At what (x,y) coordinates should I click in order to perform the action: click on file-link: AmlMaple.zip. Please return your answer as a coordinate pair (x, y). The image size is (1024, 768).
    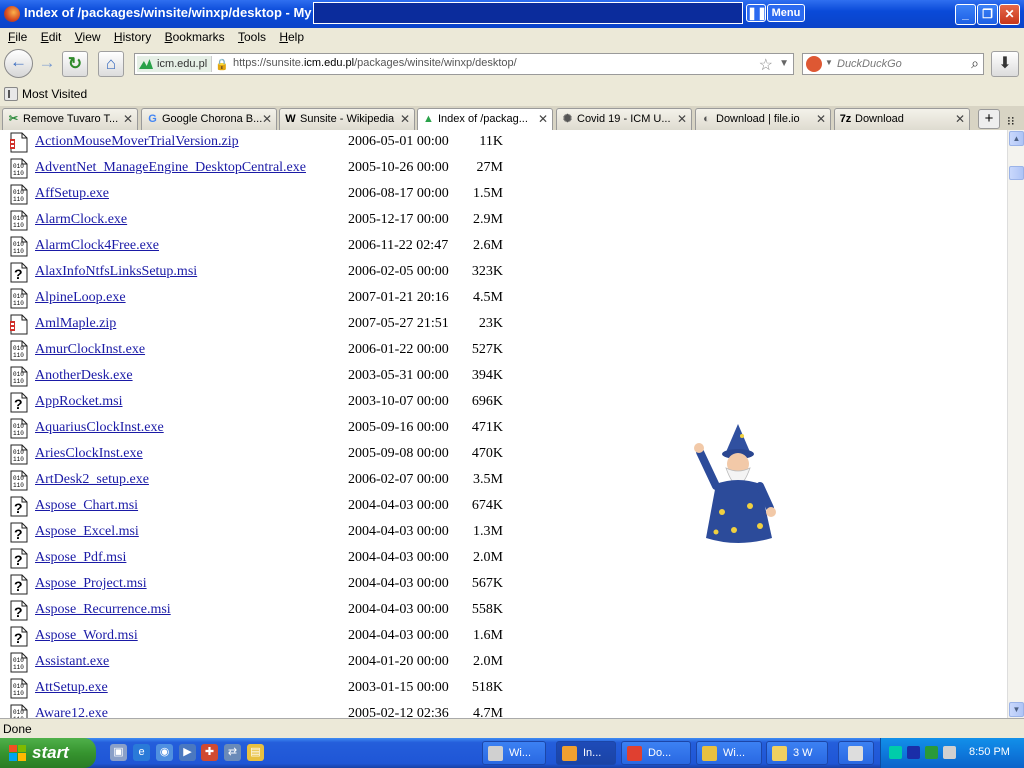
    Looking at the image, I should click on (75, 324).